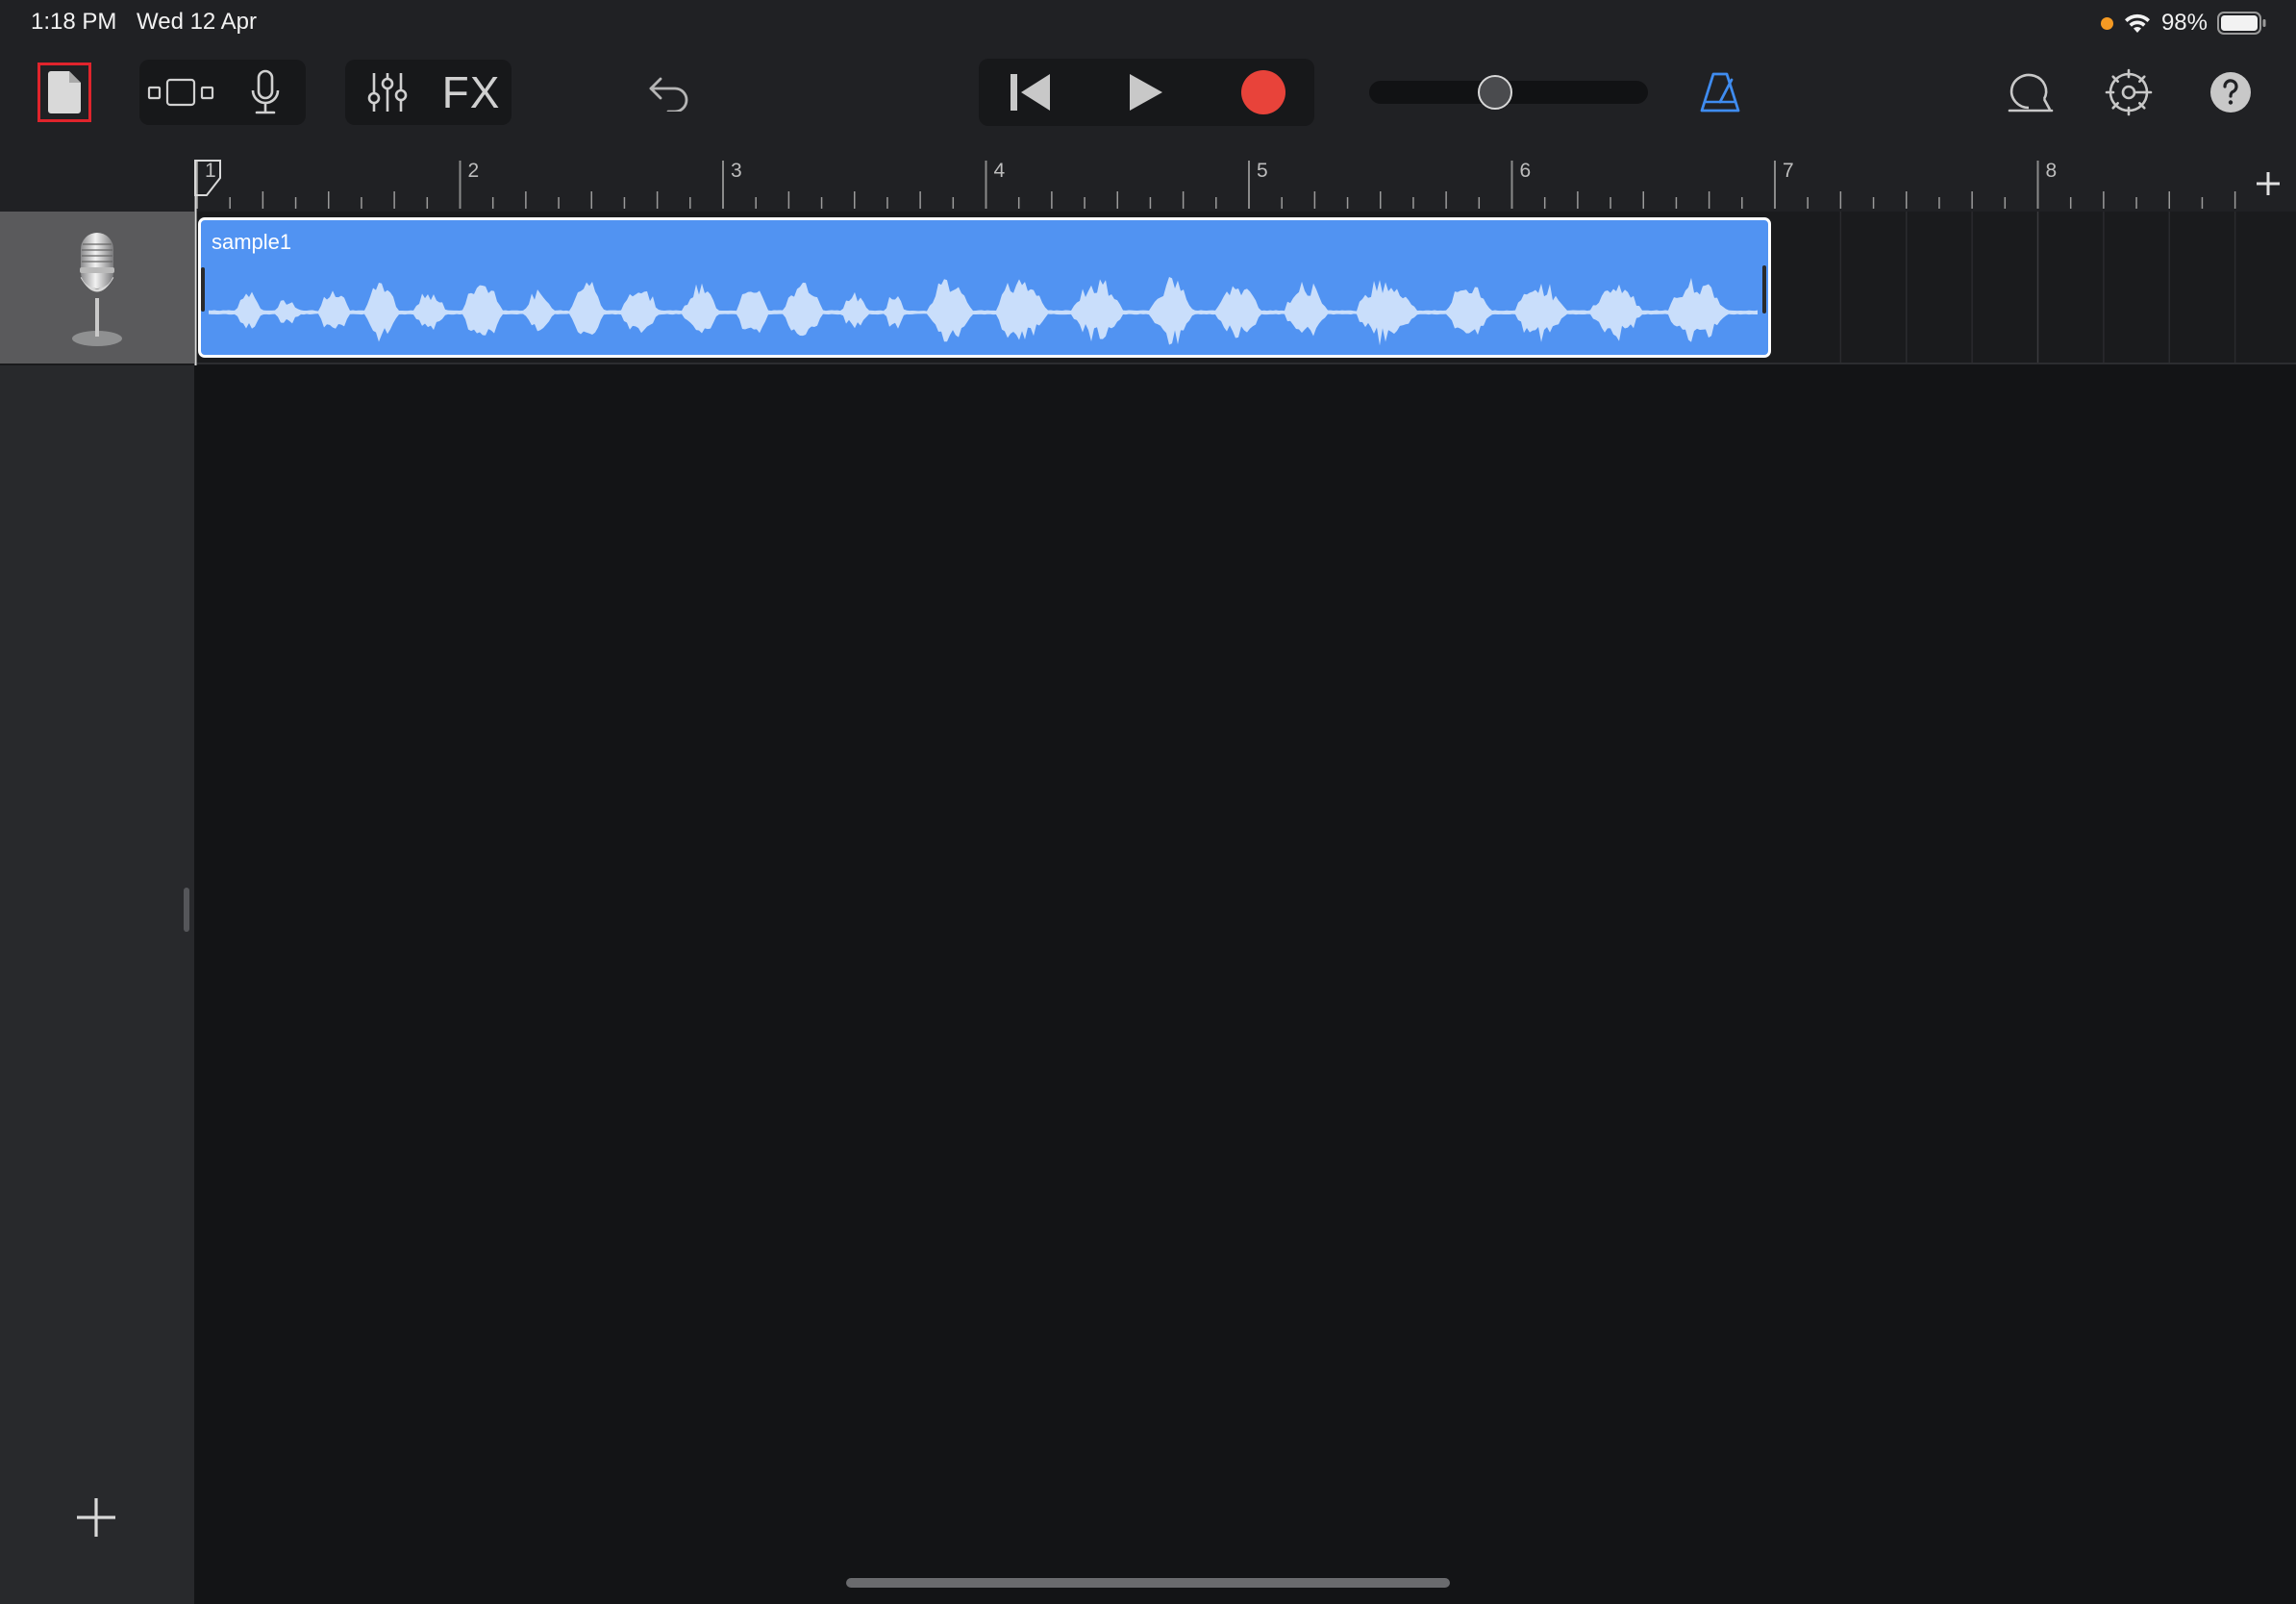 Image resolution: width=2296 pixels, height=1604 pixels. I want to click on fx-button: FX, so click(471, 92).